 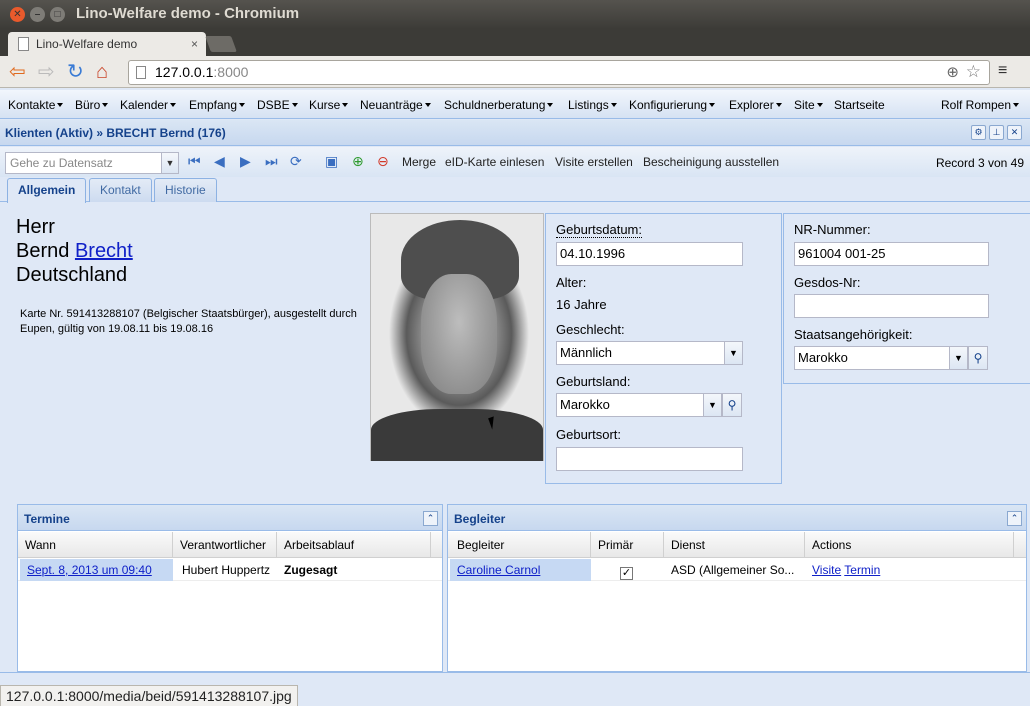 What do you see at coordinates (47, 190) in the screenshot?
I see `tab-allgemein: Allgemein` at bounding box center [47, 190].